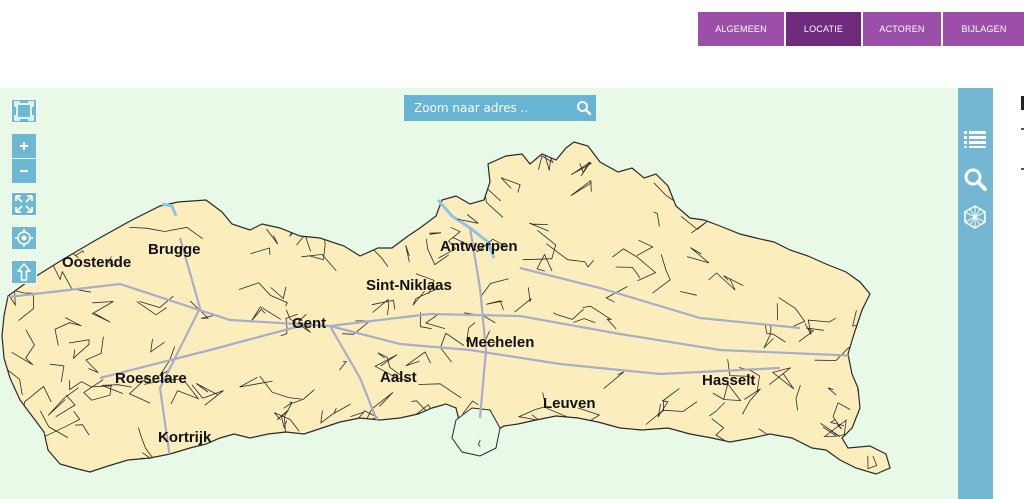 The image size is (1024, 499). I want to click on fullscreen-icon, so click(24, 111).